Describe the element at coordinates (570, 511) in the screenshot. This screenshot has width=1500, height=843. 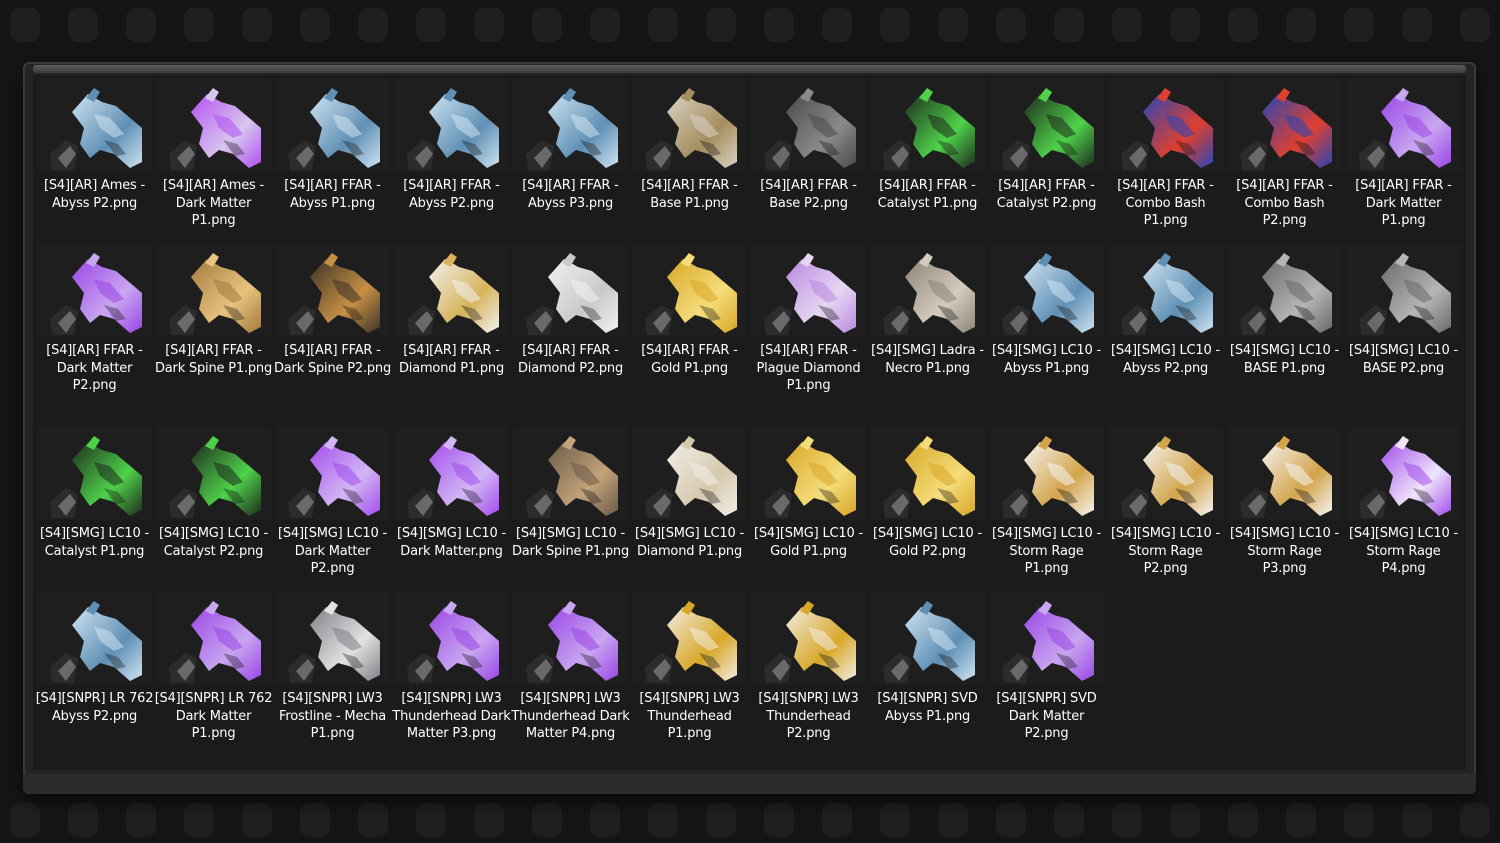
I see `file-item: [S4][SMG] LC10 - Dark Spine P1.png` at that location.